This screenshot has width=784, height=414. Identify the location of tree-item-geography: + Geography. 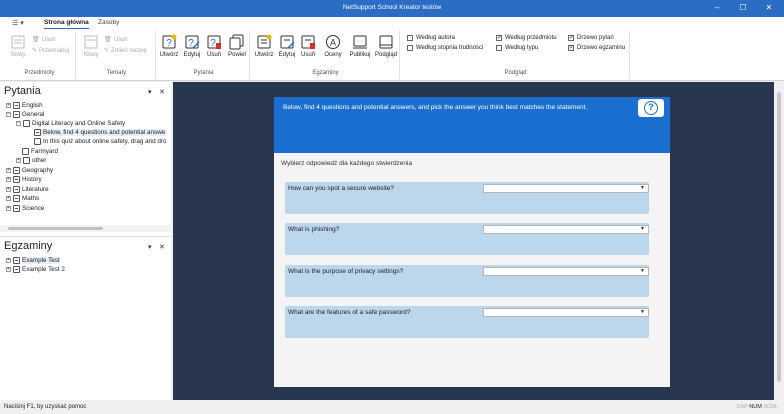
(29, 170).